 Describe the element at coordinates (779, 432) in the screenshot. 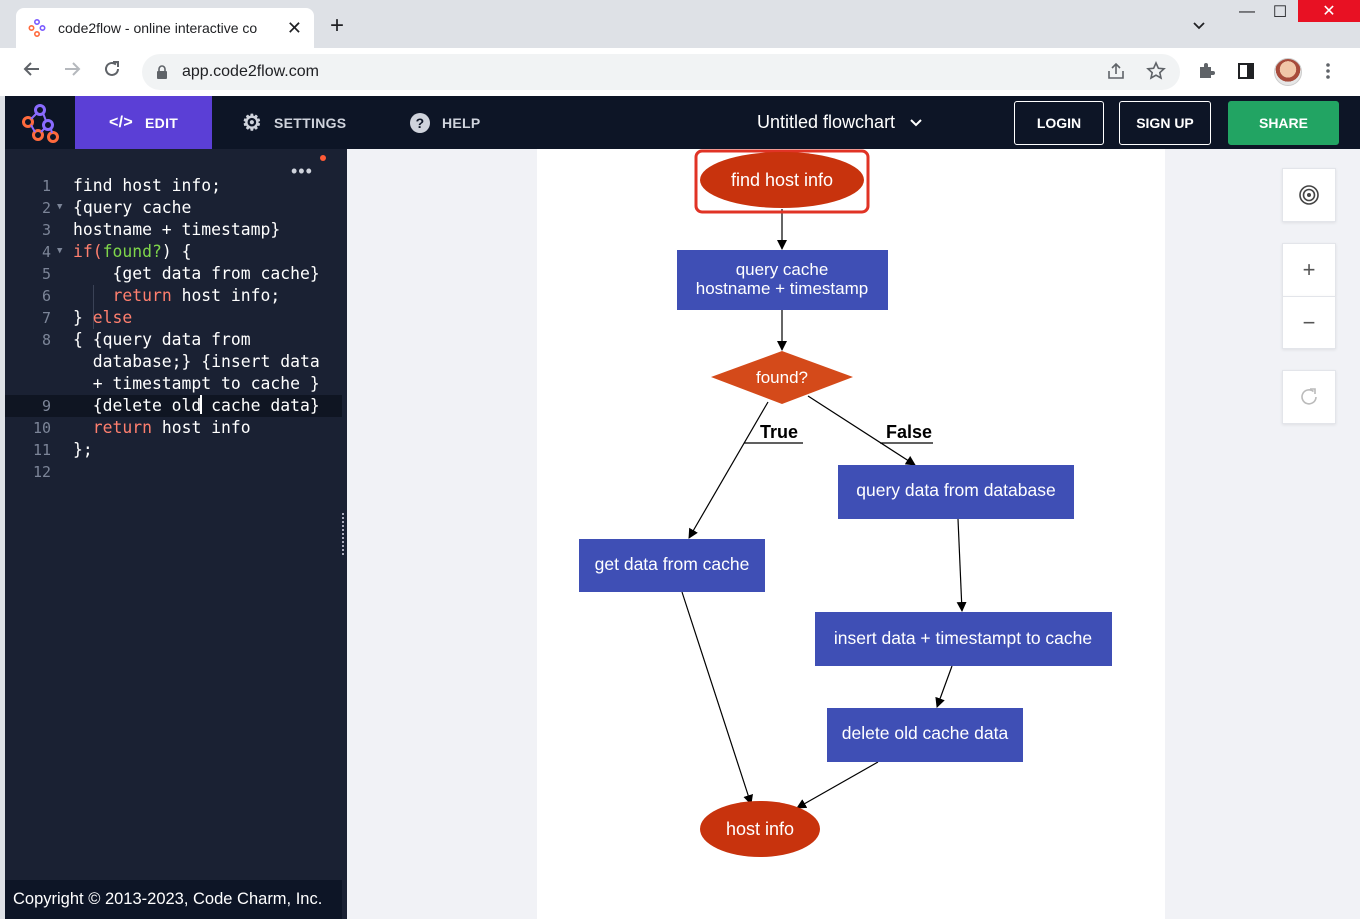

I see `edge-label-true: True` at that location.